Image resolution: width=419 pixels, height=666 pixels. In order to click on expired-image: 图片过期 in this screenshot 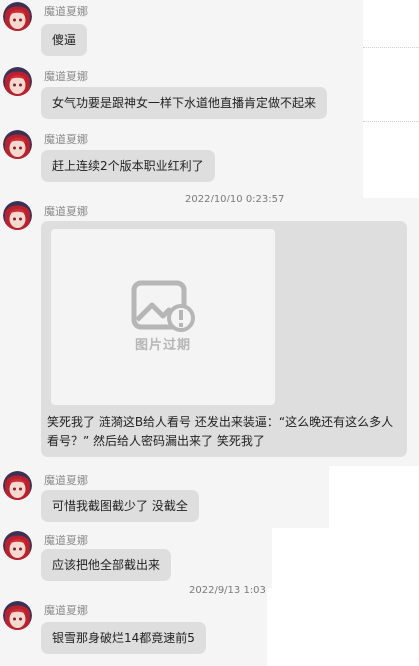, I will do `click(163, 317)`.